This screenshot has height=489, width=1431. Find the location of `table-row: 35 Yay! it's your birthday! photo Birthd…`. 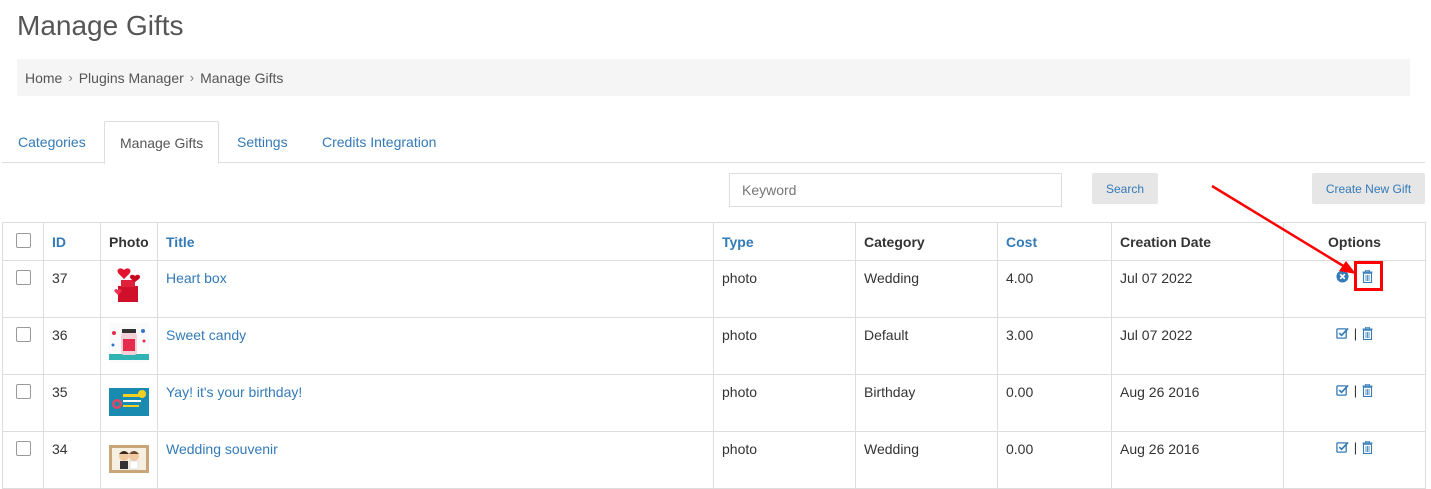

table-row: 35 Yay! it's your birthday! photo Birthd… is located at coordinates (714, 403).